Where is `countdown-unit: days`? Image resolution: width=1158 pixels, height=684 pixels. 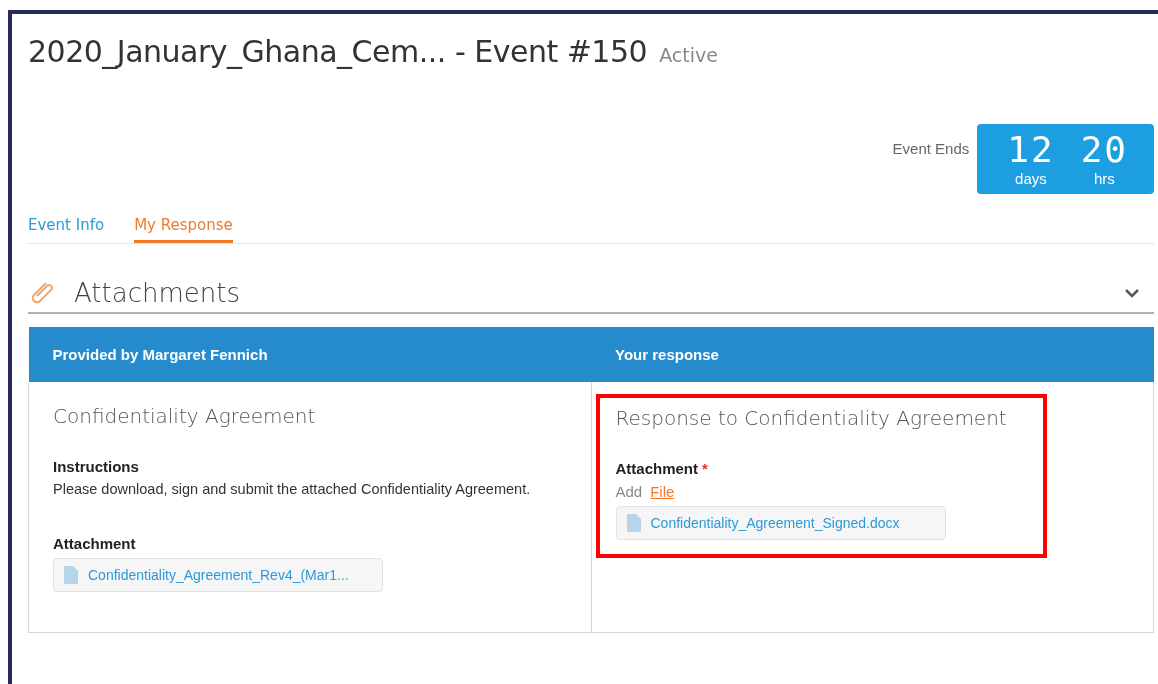 countdown-unit: days is located at coordinates (1031, 178).